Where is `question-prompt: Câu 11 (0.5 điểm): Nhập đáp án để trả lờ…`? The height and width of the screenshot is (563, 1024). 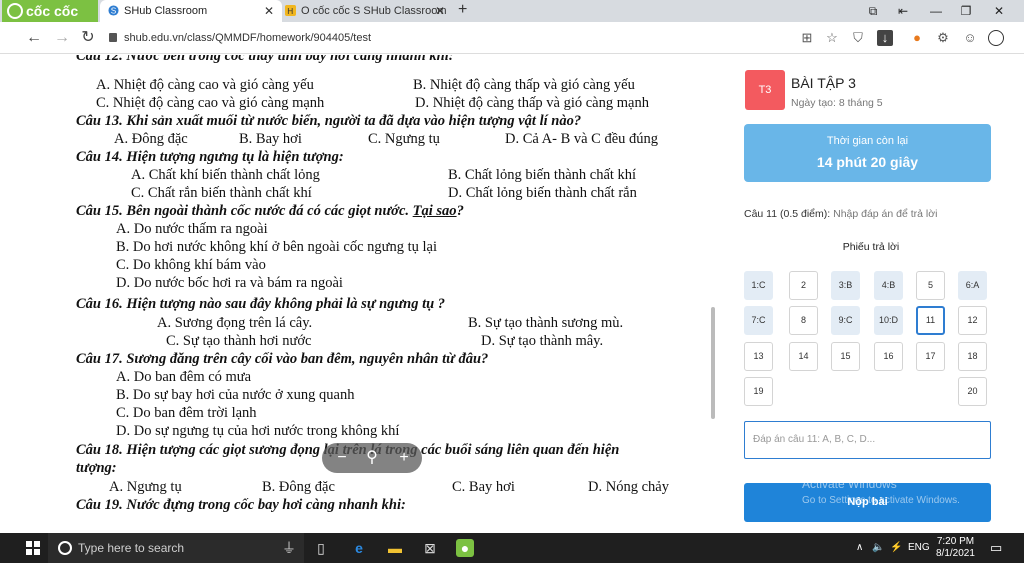
question-prompt: Câu 11 (0.5 điểm): Nhập đáp án để trả lờ… is located at coordinates (840, 214).